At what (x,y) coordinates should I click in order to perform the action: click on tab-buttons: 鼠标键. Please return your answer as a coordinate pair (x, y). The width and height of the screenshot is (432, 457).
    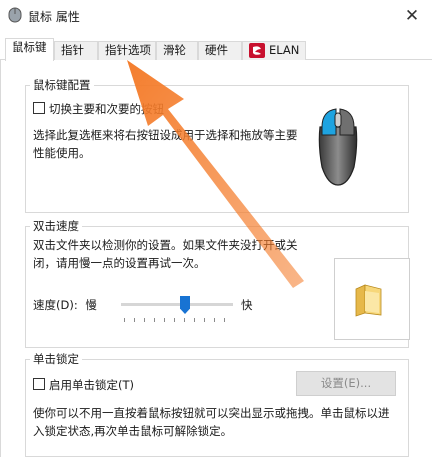
    Looking at the image, I should click on (29, 49).